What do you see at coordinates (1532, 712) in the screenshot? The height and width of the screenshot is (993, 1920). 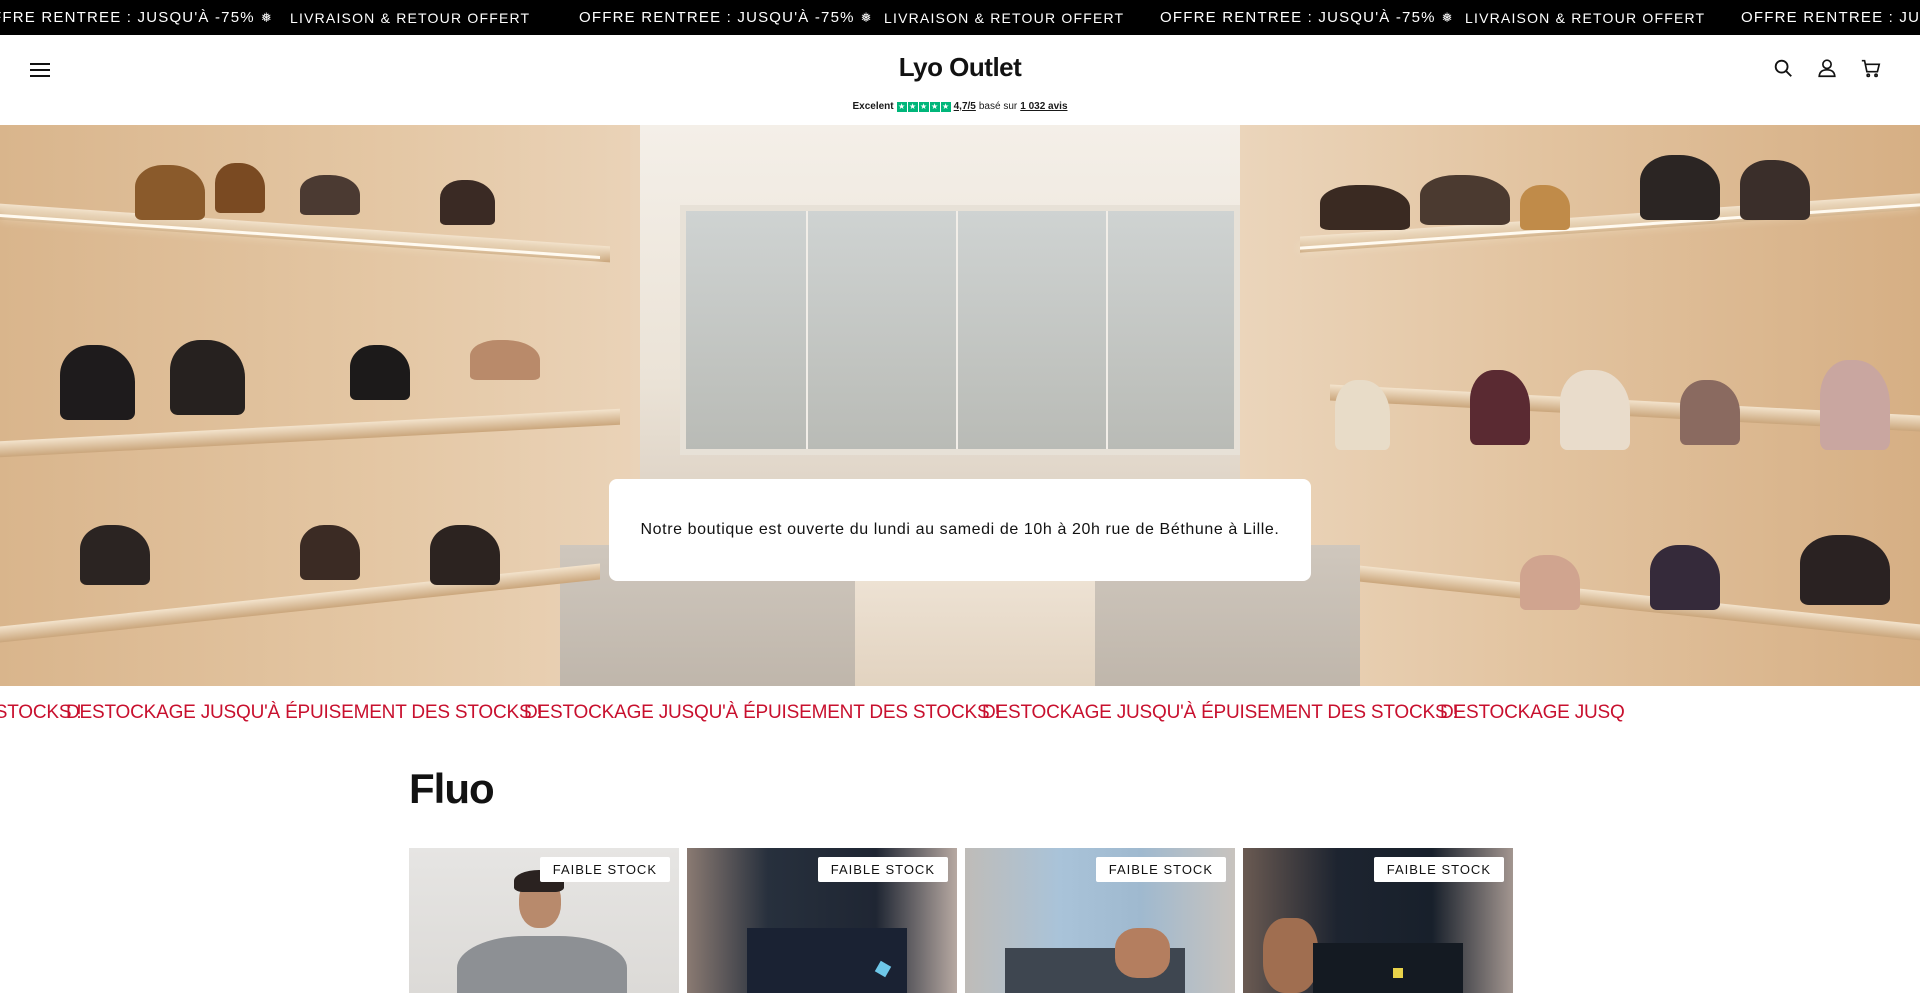 I see `marquee-item: DESTOCKAGE JUSQ` at bounding box center [1532, 712].